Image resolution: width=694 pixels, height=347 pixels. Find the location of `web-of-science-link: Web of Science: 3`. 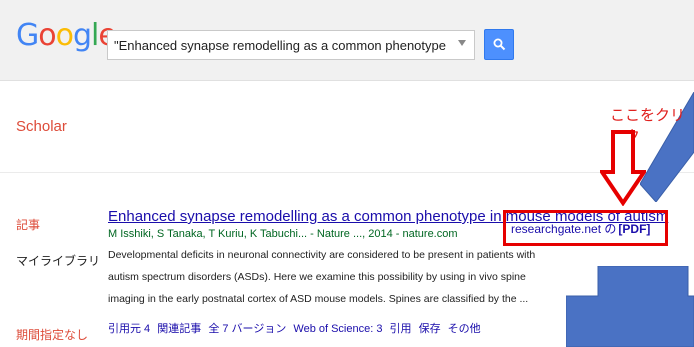

web-of-science-link: Web of Science: 3 is located at coordinates (337, 329).